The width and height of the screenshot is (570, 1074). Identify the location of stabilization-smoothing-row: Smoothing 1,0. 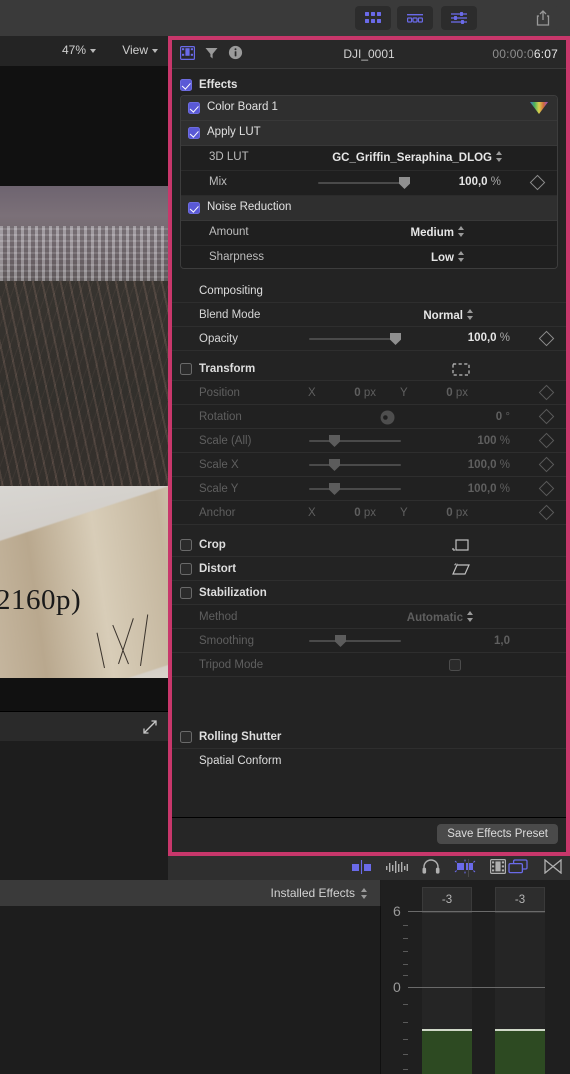
(369, 641).